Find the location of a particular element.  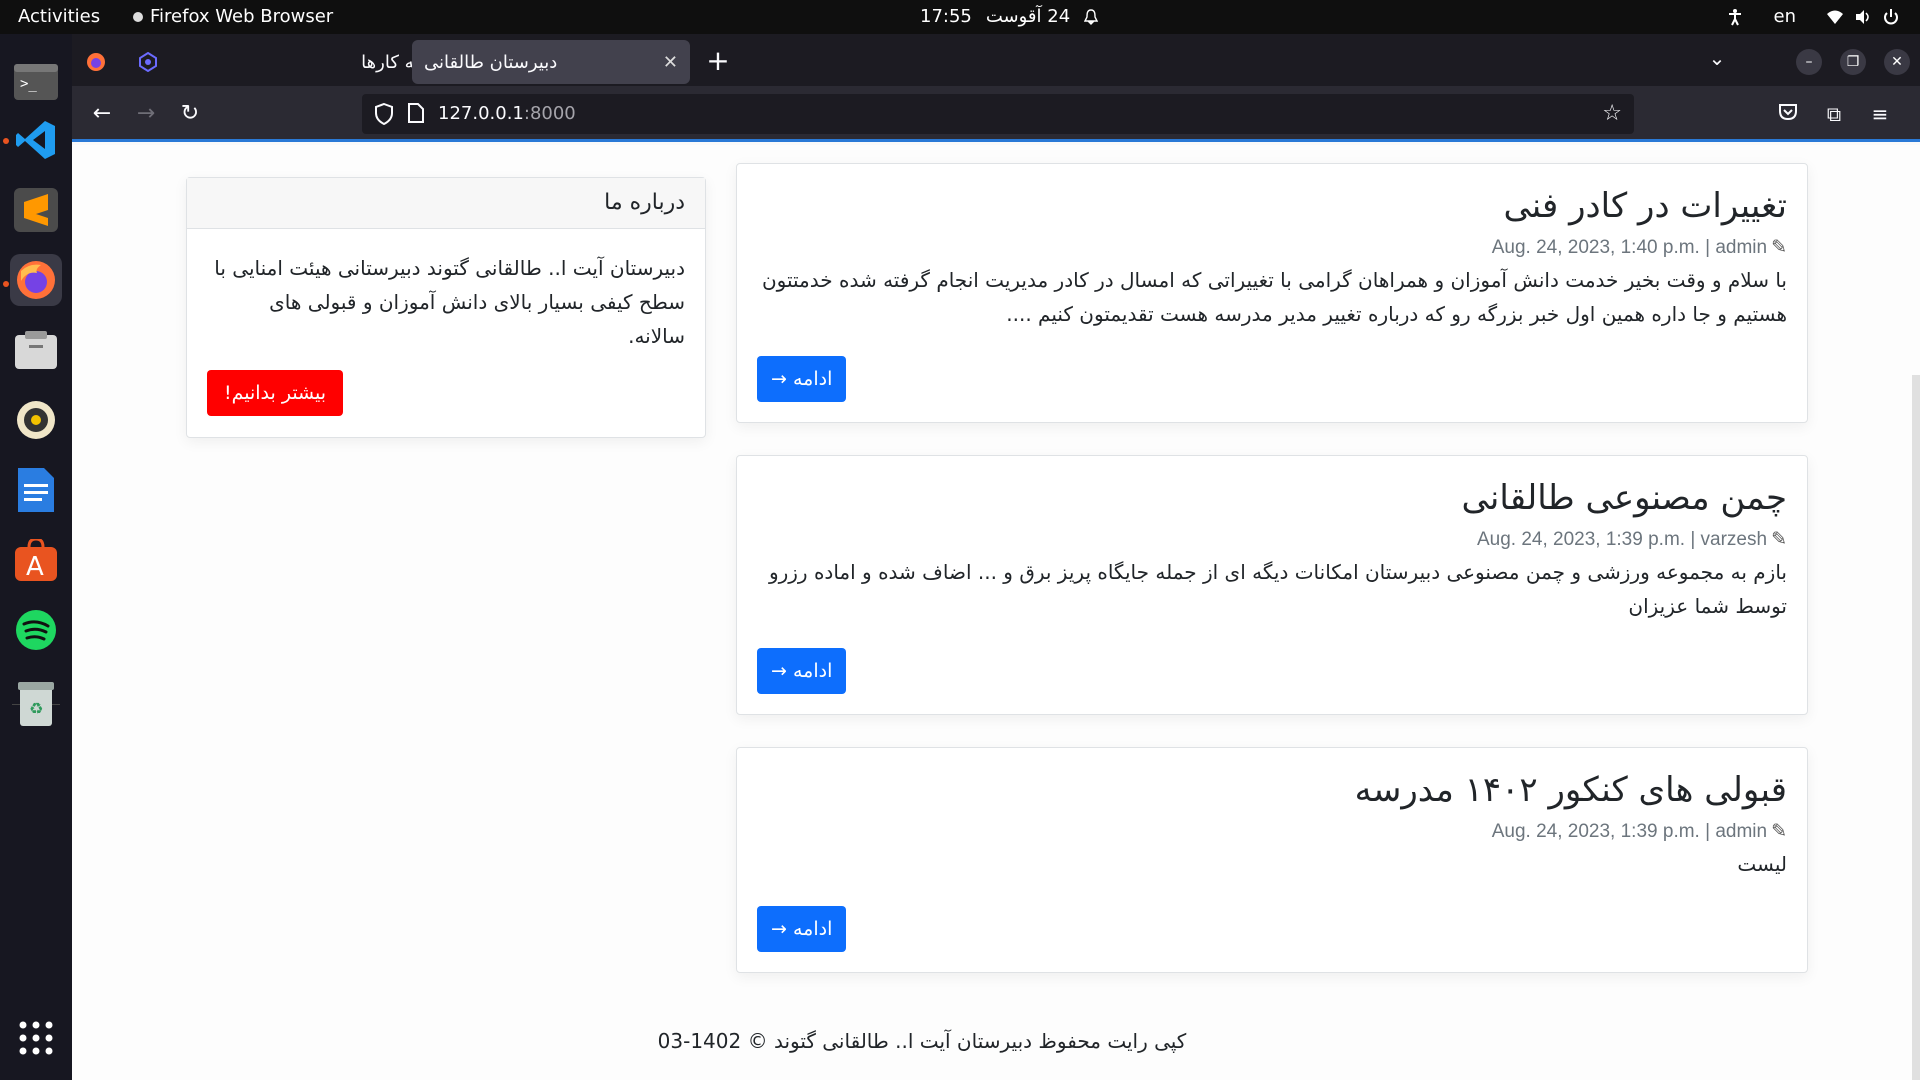

system-tray: en is located at coordinates (1813, 16).